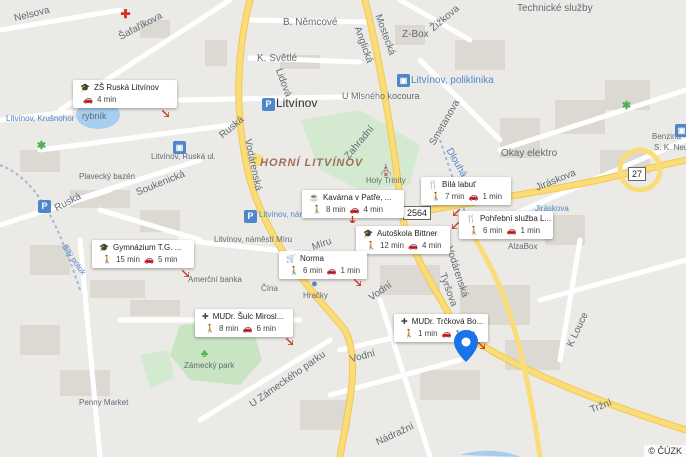 The width and height of the screenshot is (686, 457). Describe the element at coordinates (204, 354) in the screenshot. I see `tree-icon: ♣` at that location.